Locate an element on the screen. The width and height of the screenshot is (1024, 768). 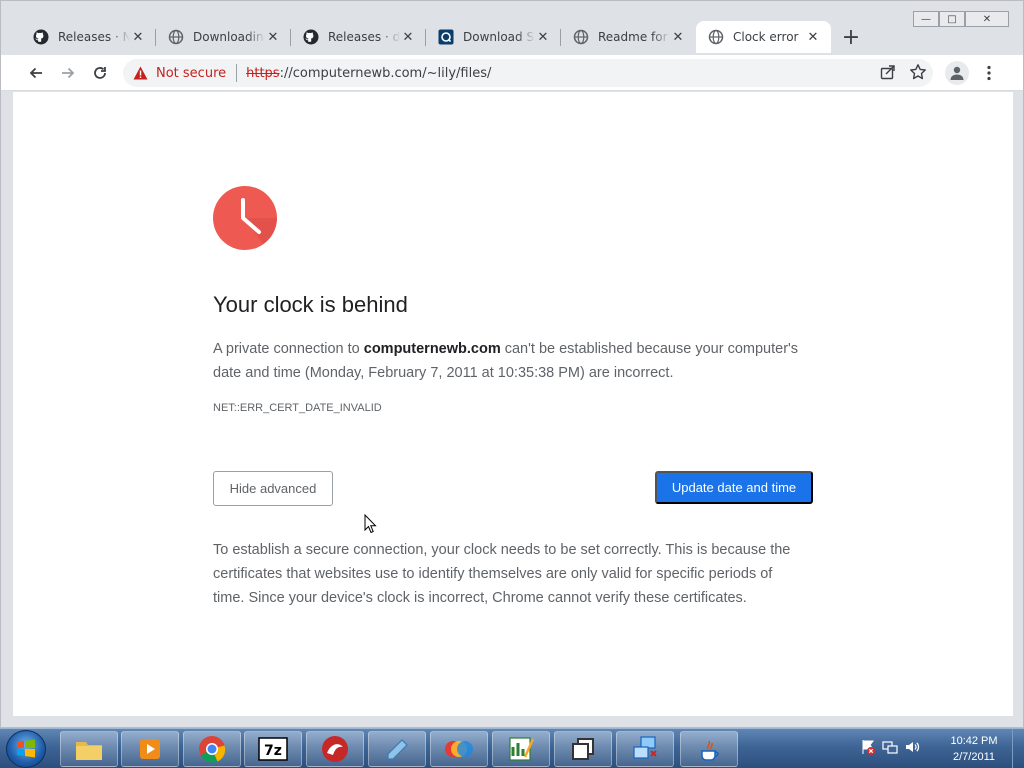
taskbar-chart-app is located at coordinates (521, 749).